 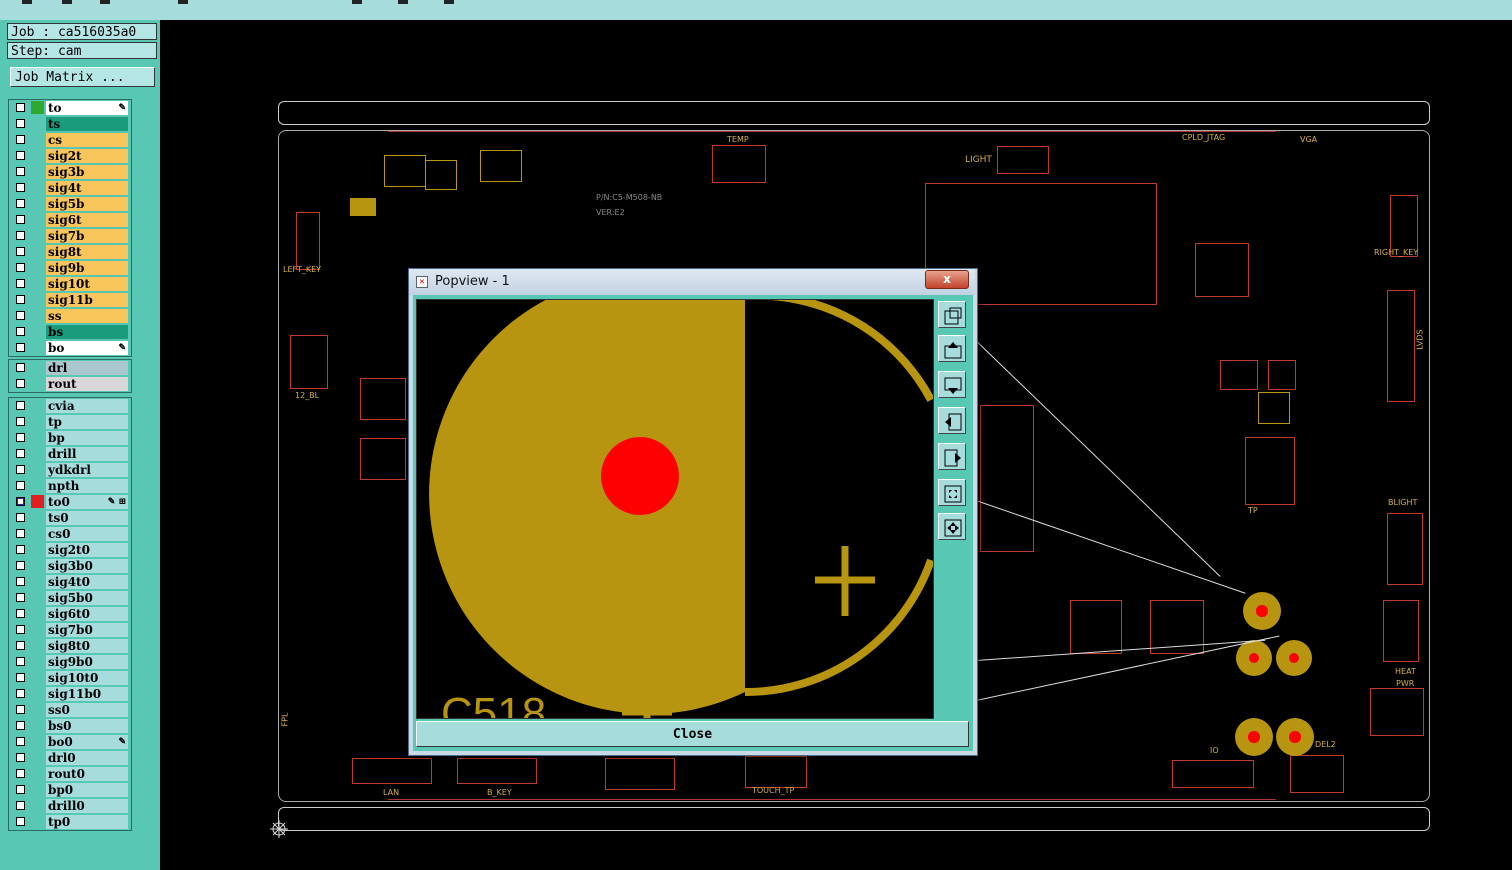 I want to click on layer-name: ts0, so click(x=87, y=518).